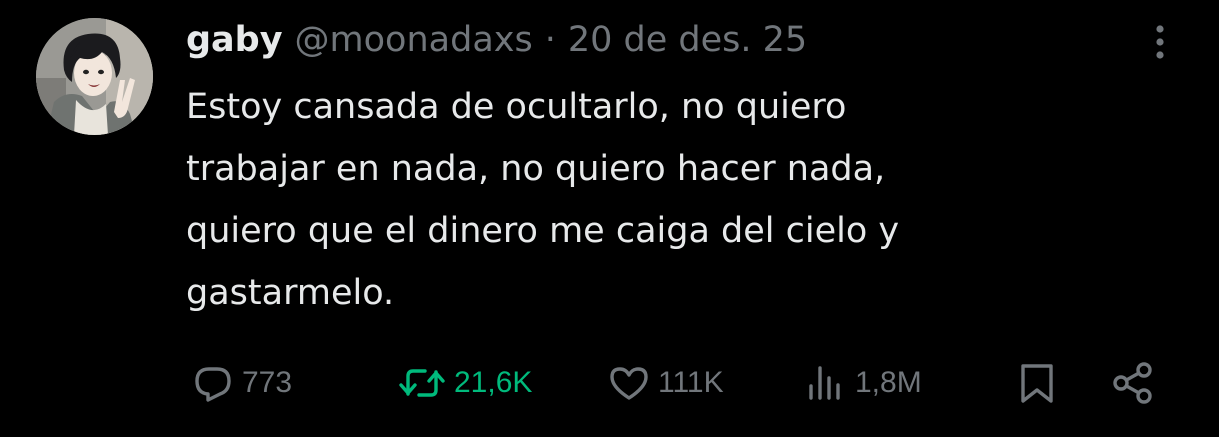  I want to click on more-vertical-icon, so click(1160, 42).